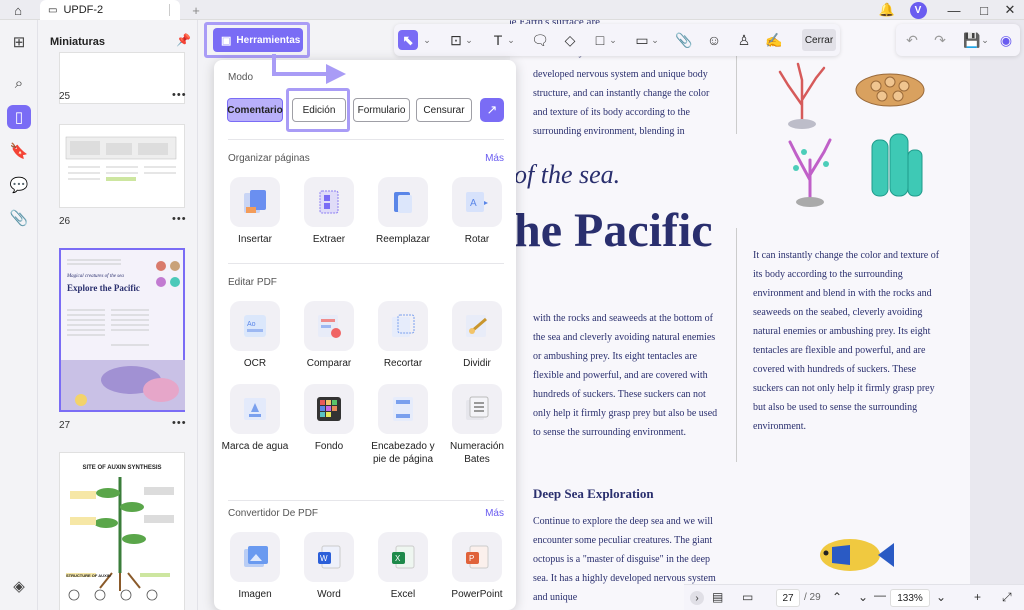 The image size is (1024, 610). I want to click on thumbnails-icon: ▯, so click(19, 117).